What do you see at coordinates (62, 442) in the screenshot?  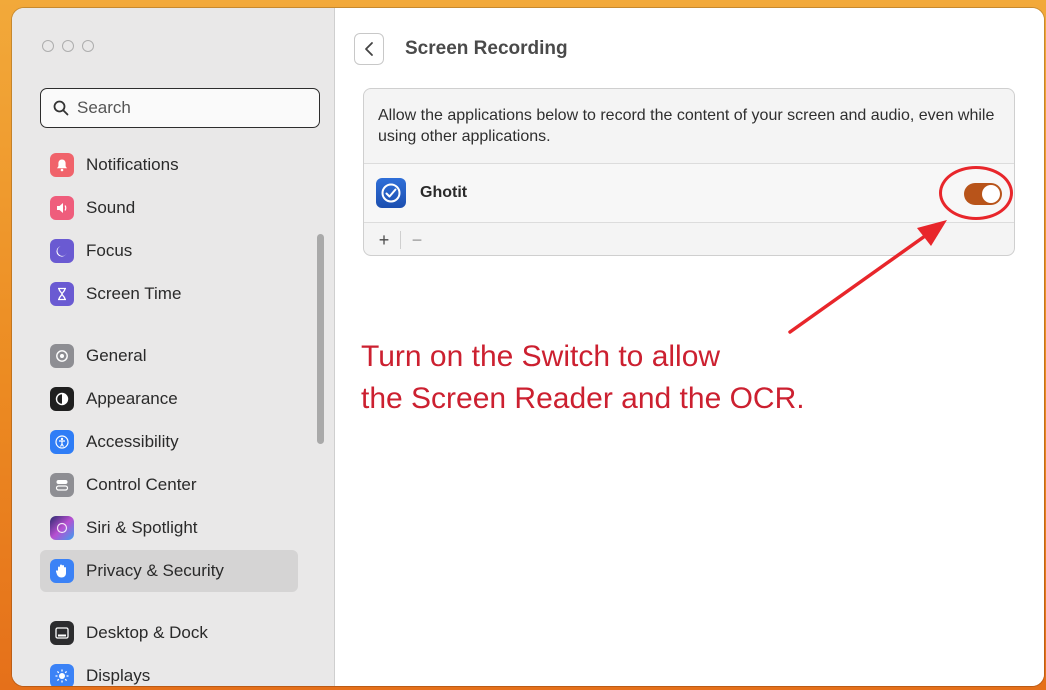 I see `accessibility-icon` at bounding box center [62, 442].